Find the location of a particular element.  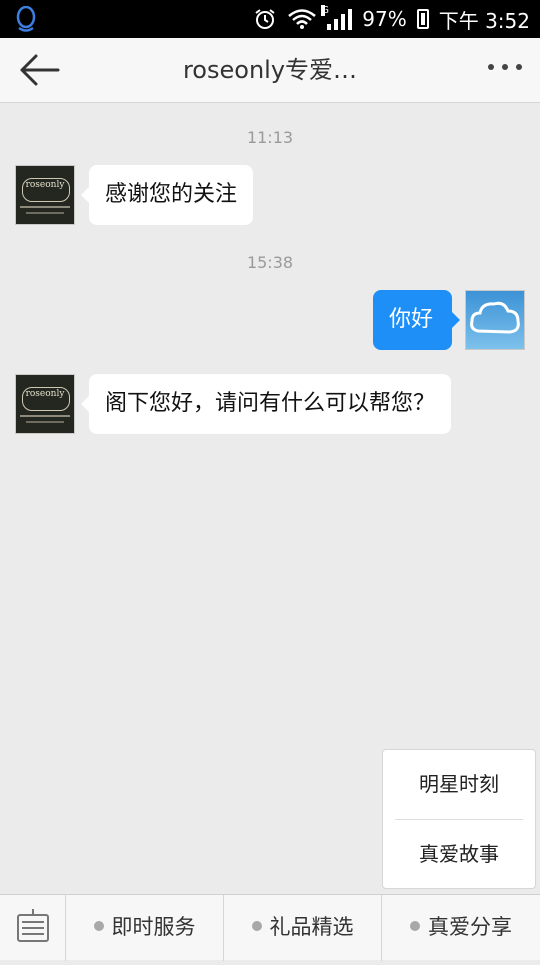

status-bar: G 97% 下午 3:52 is located at coordinates (270, 19).